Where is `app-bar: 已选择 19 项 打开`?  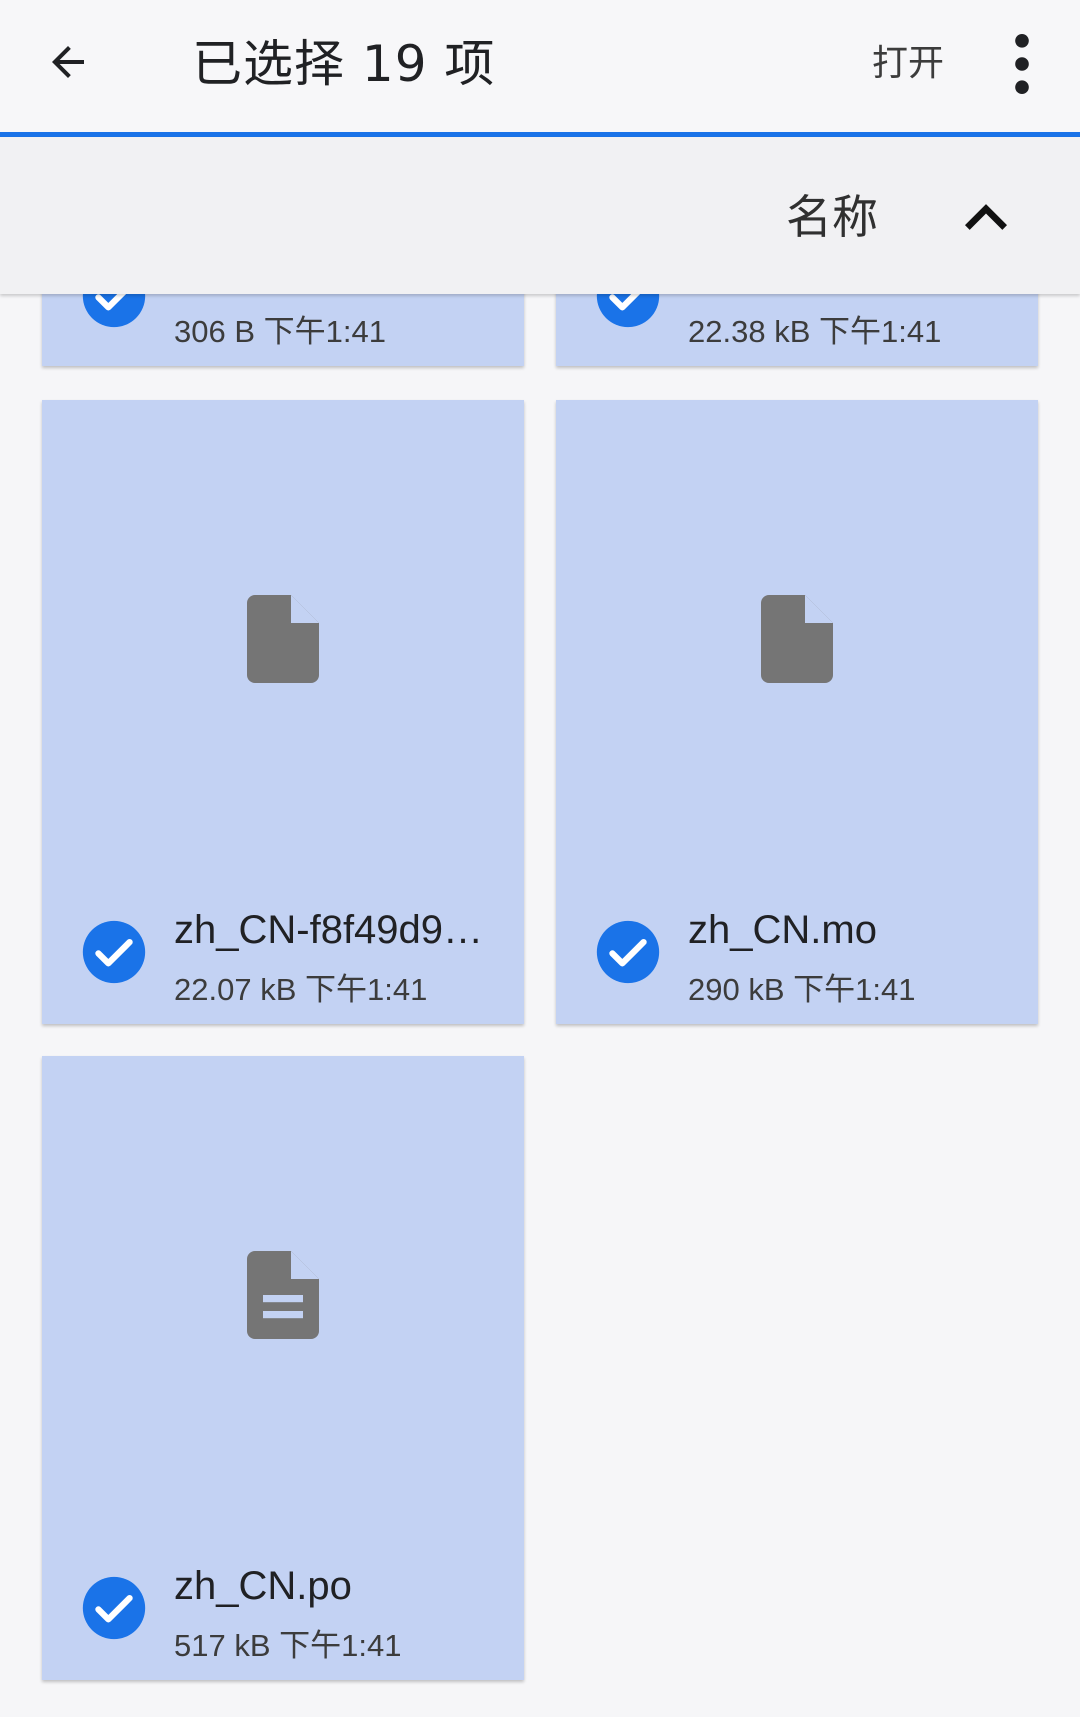 app-bar: 已选择 19 项 打开 is located at coordinates (540, 66).